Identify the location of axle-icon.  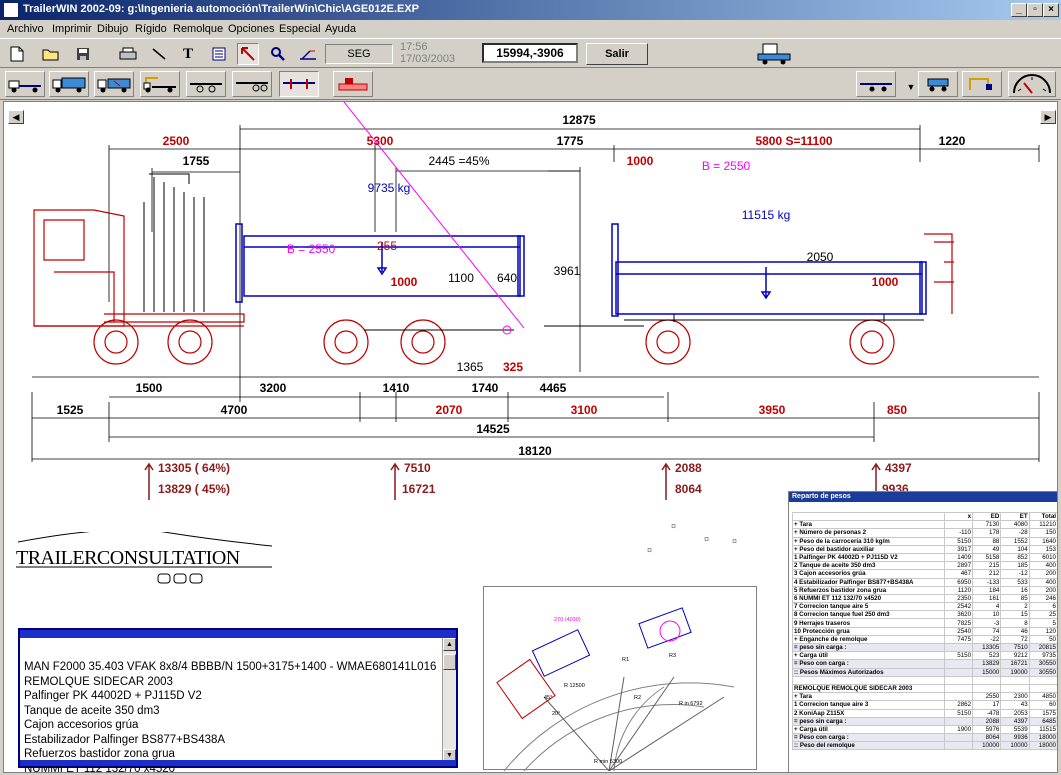
(938, 84).